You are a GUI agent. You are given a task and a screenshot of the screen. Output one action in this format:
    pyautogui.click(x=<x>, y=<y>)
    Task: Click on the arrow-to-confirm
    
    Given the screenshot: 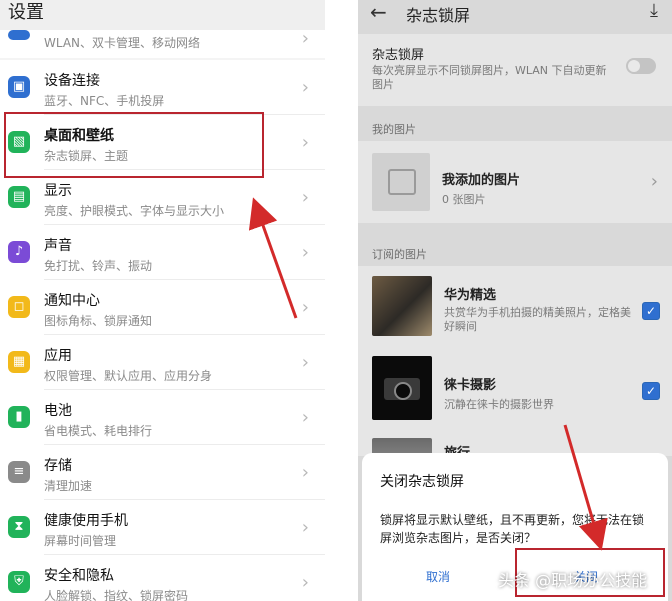 What is the action you would take?
    pyautogui.click(x=585, y=487)
    